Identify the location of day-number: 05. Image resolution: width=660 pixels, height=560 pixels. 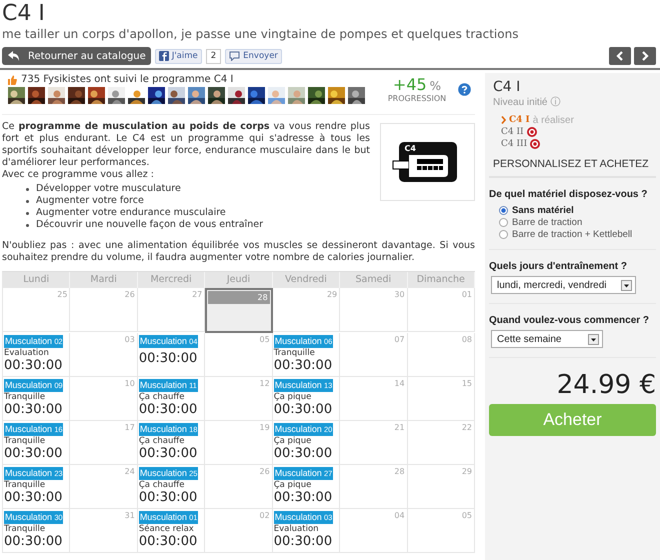
(264, 339).